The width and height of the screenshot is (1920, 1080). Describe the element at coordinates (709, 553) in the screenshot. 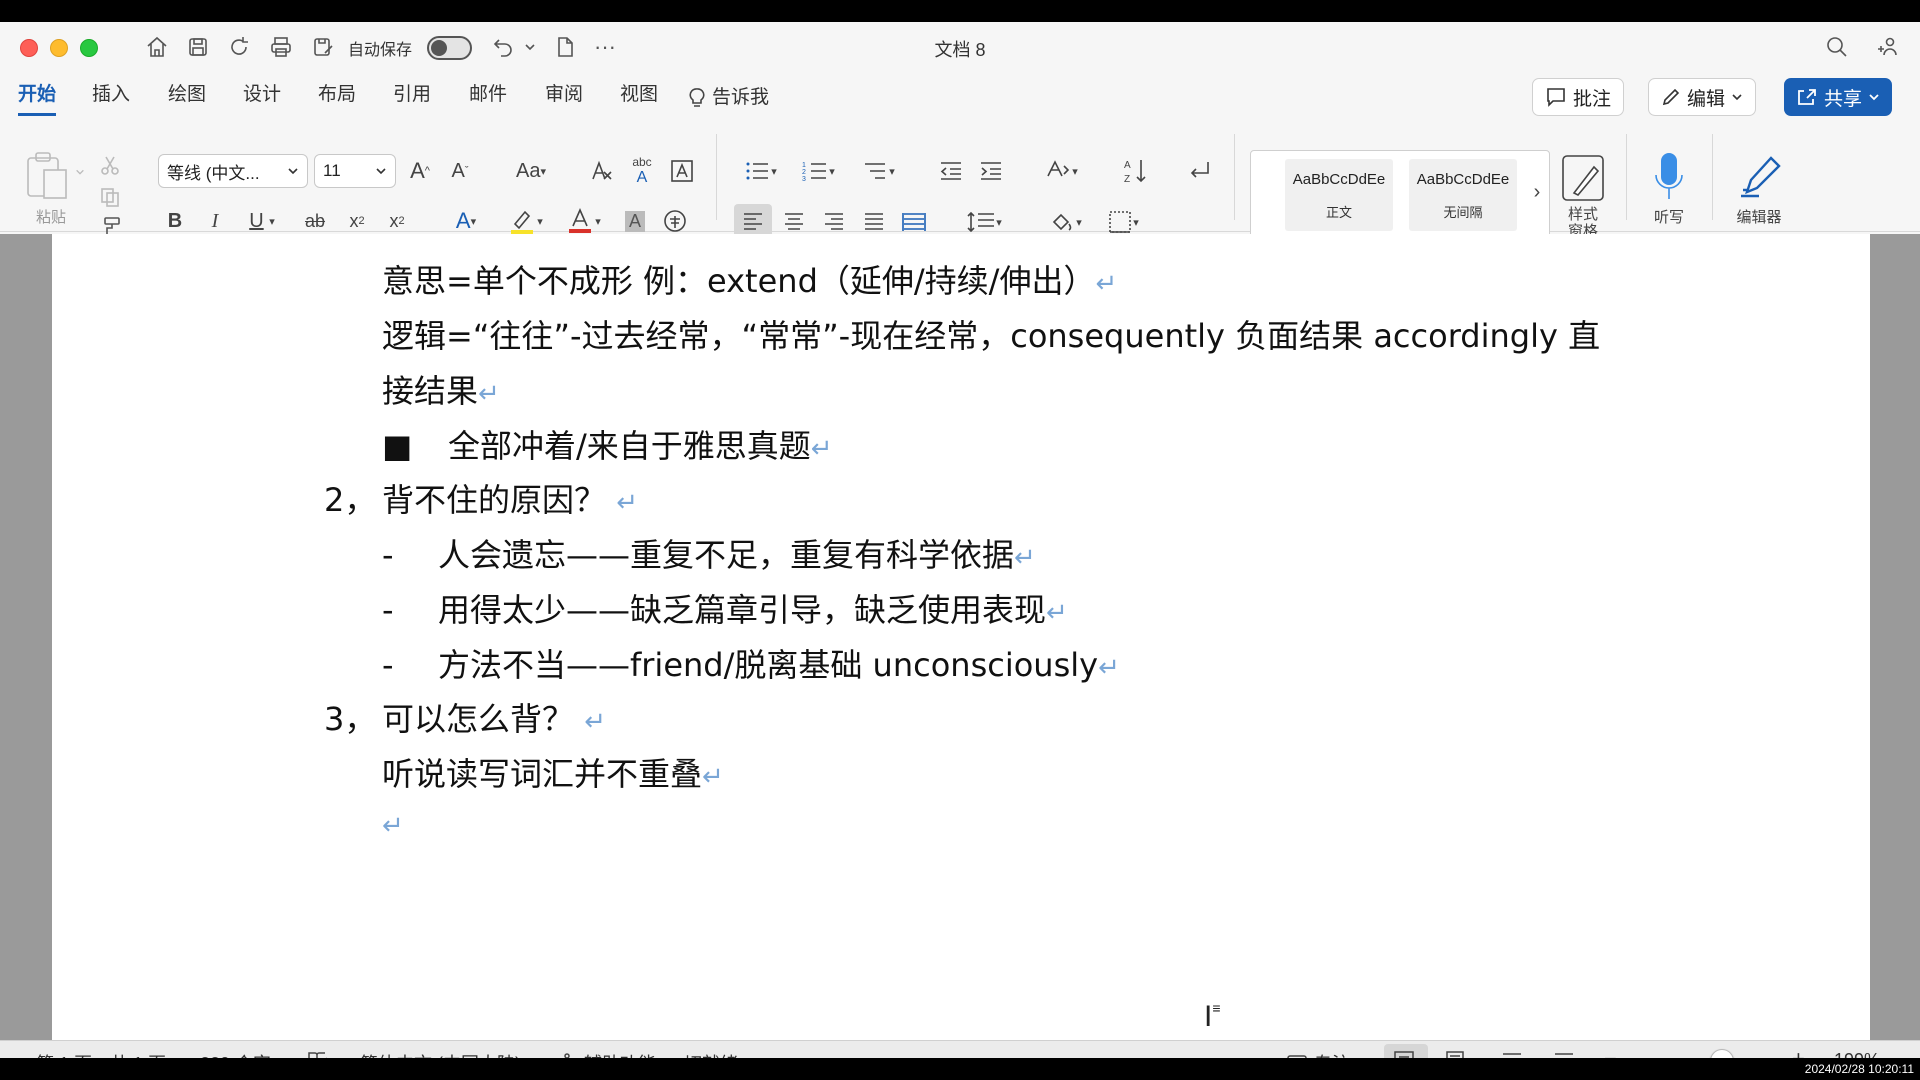

I see `document-line: - 人会遗忘——重复不足，重复有科学依据↵` at that location.